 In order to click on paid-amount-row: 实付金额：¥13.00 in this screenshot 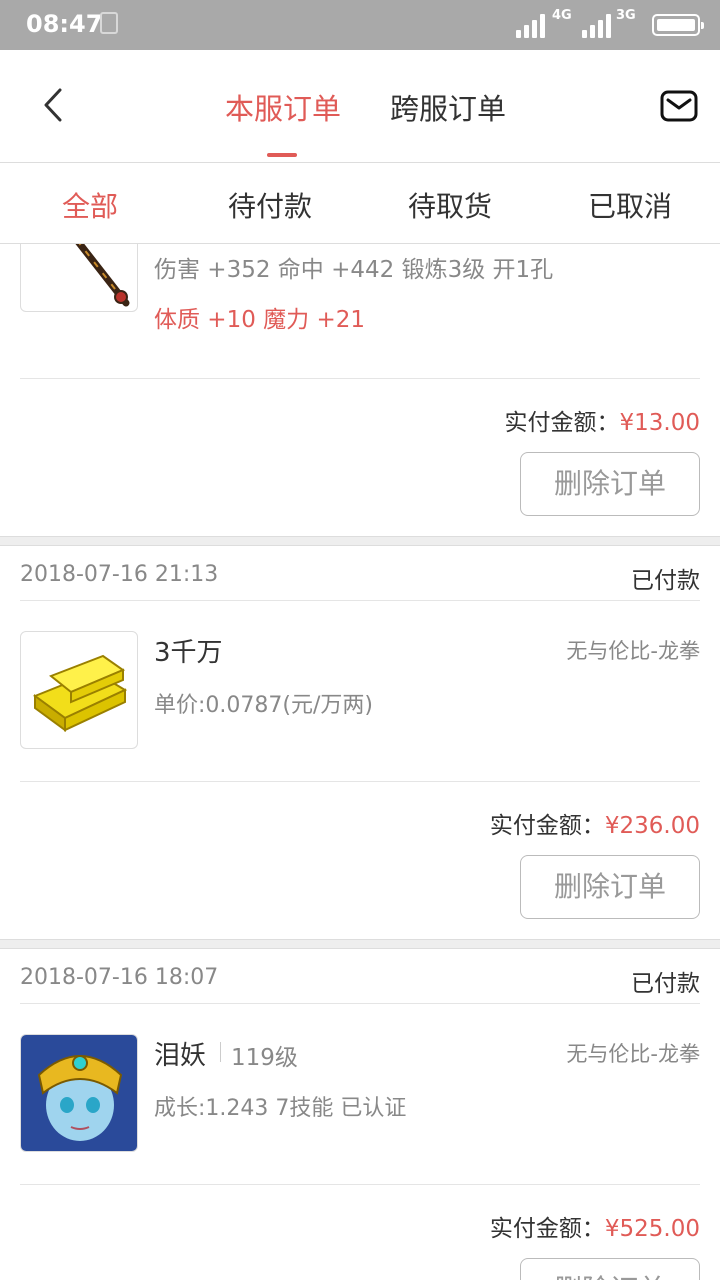, I will do `click(602, 420)`.